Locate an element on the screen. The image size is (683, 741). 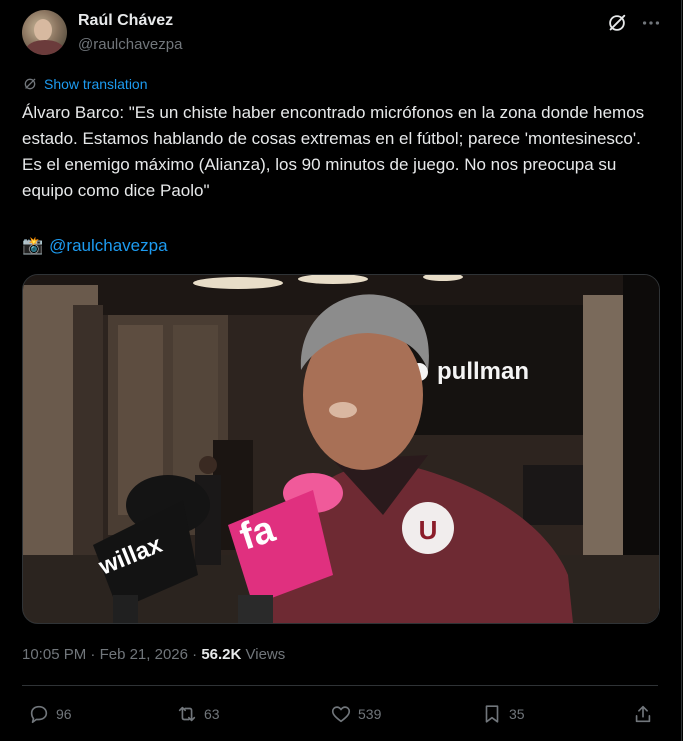
heart-icon is located at coordinates (341, 714).